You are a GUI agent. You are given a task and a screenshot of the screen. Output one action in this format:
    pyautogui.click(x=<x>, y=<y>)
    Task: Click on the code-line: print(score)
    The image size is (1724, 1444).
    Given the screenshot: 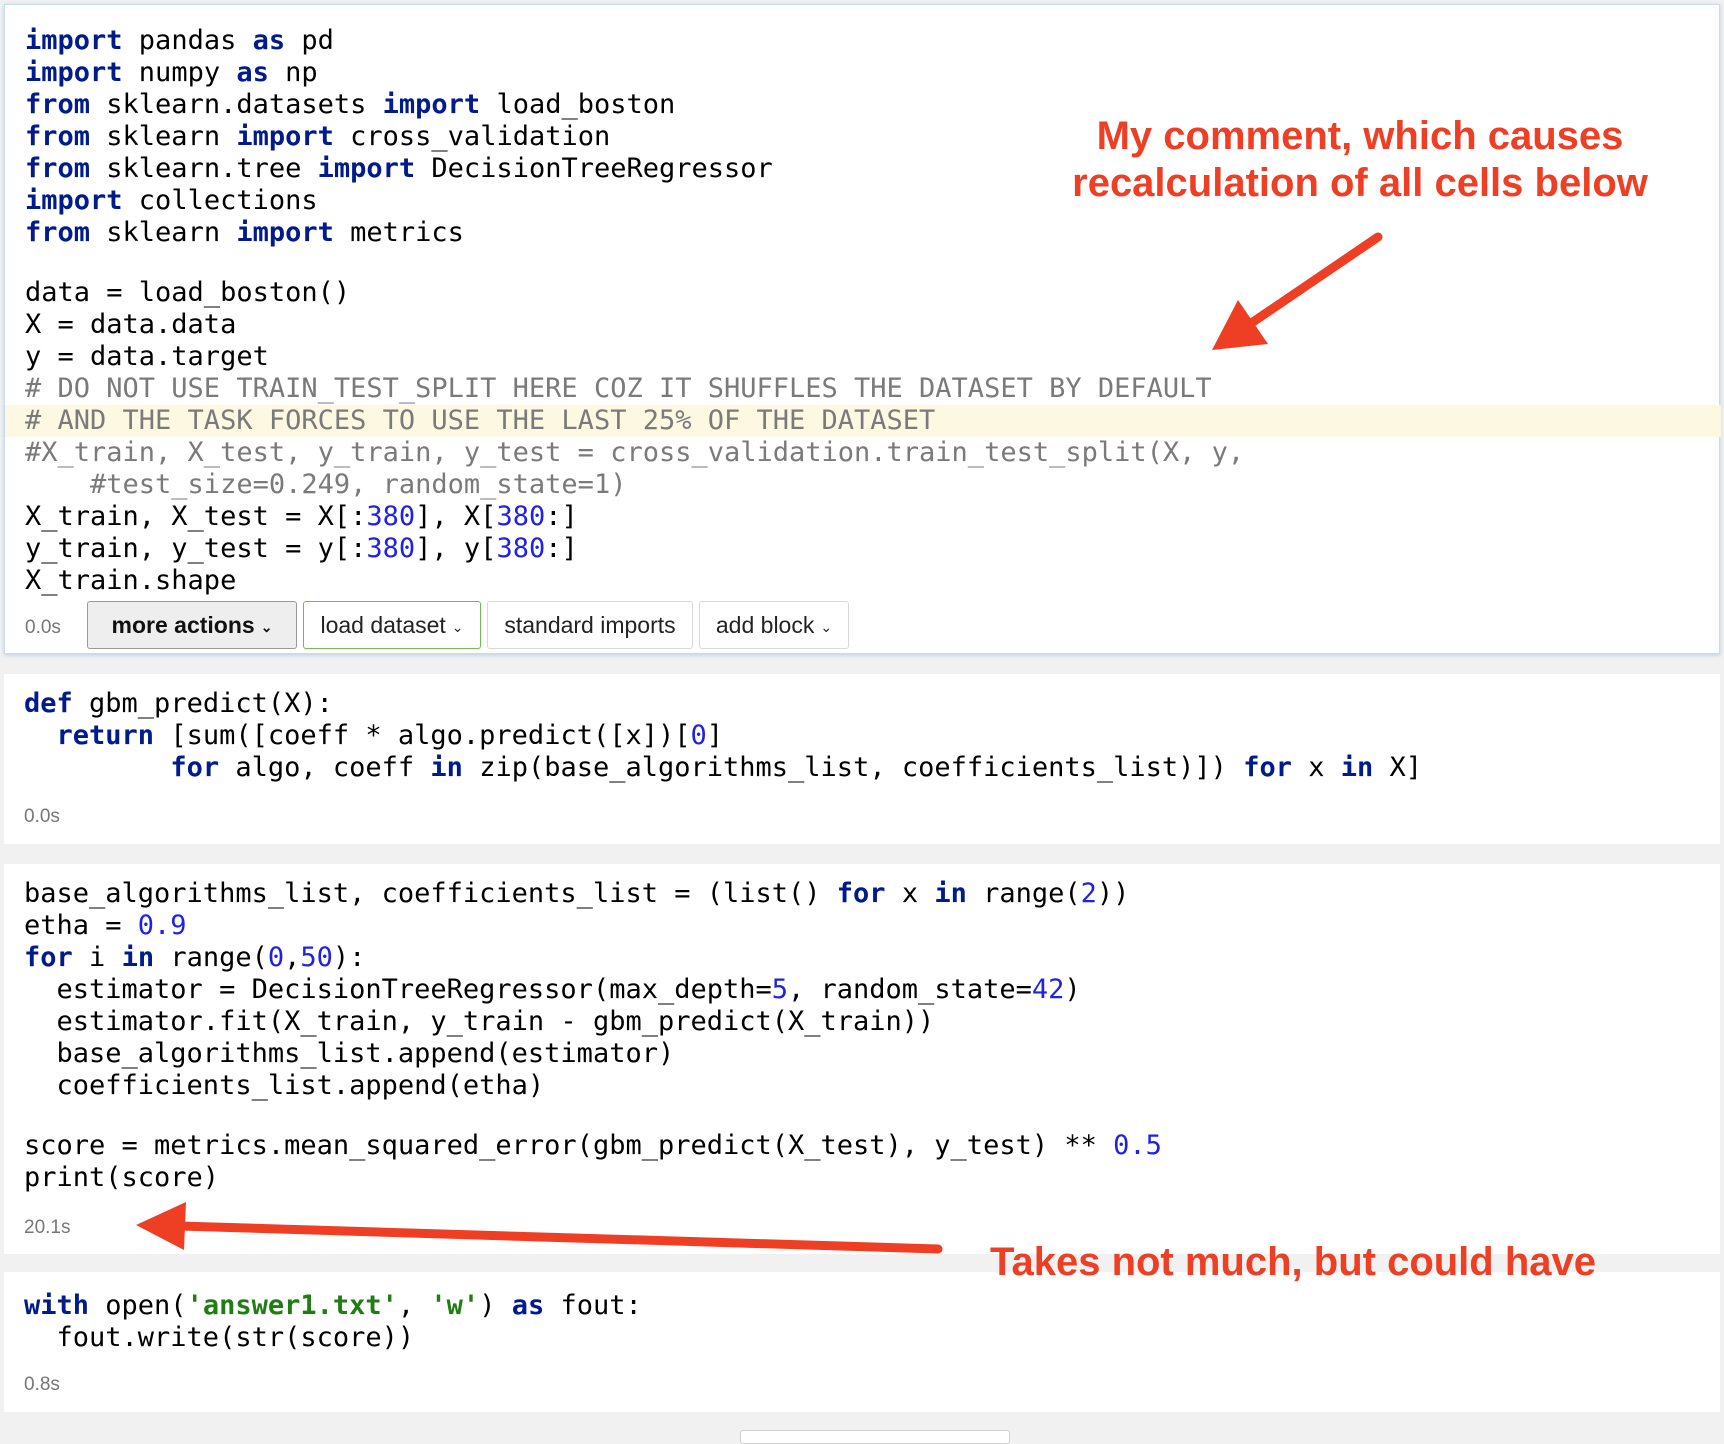 What is the action you would take?
    pyautogui.click(x=593, y=1178)
    